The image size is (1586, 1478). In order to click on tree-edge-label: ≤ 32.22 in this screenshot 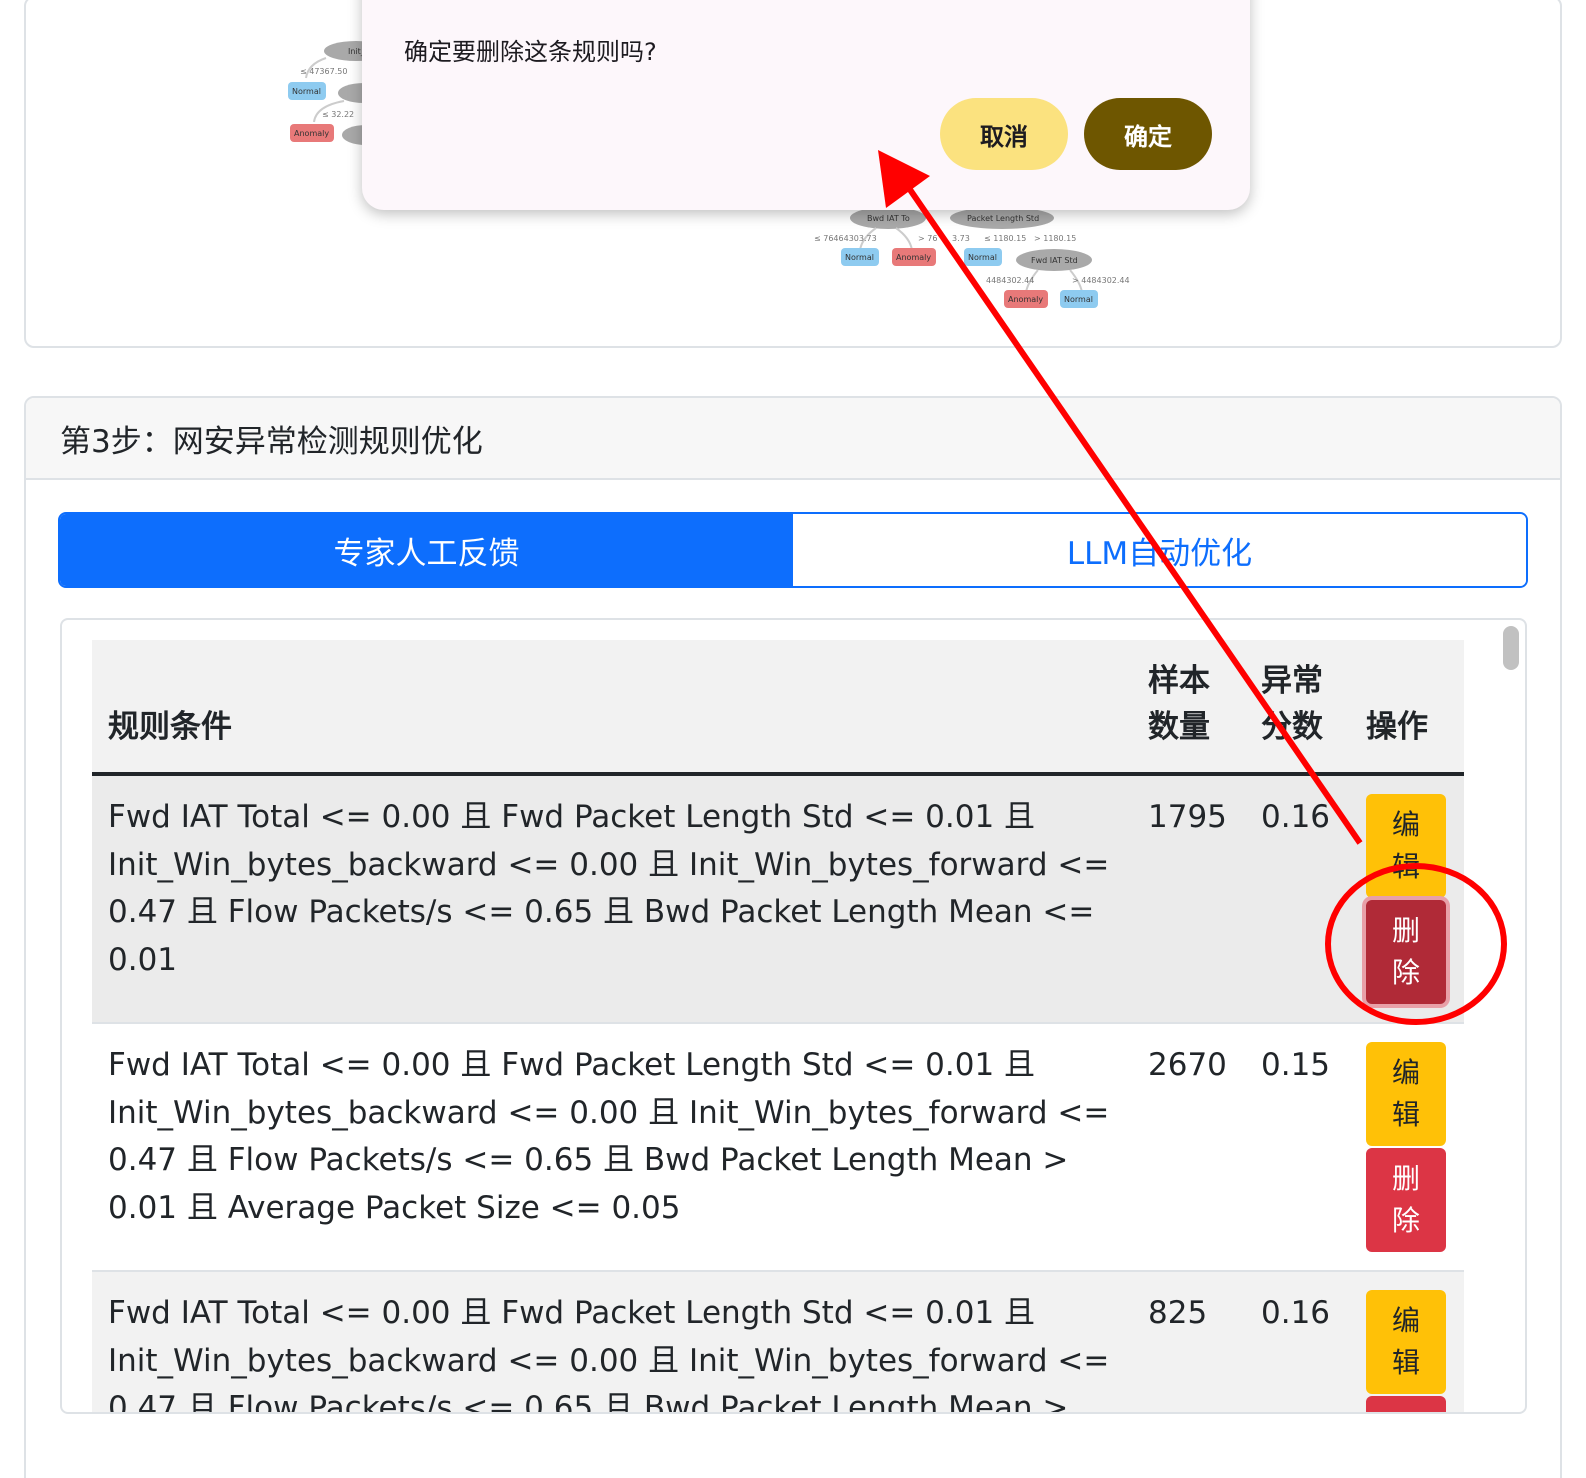, I will do `click(338, 114)`.